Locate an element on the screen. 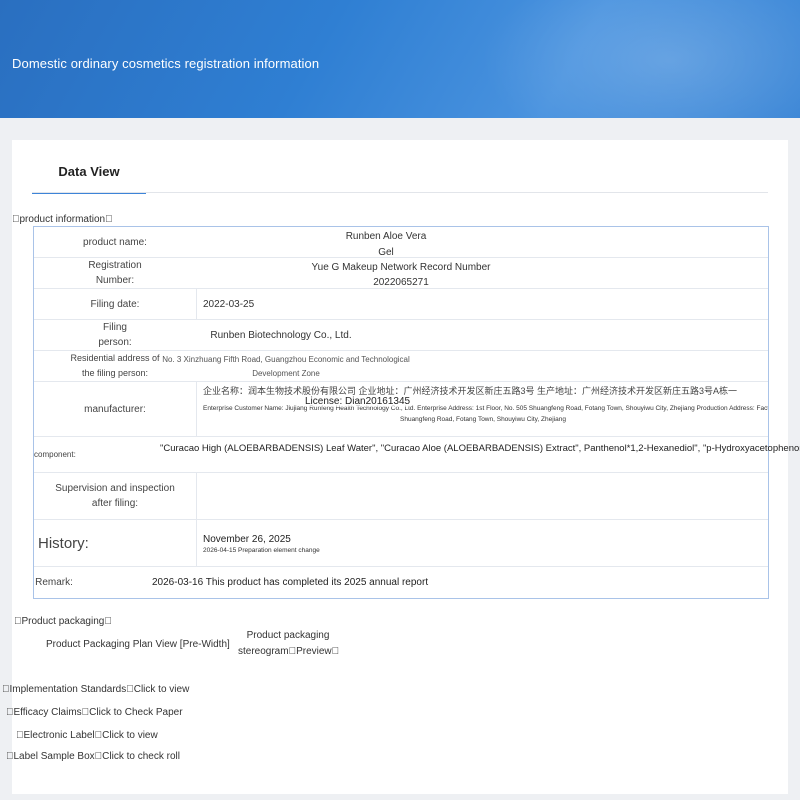 The height and width of the screenshot is (800, 800). row-value: 2022-03-25 is located at coordinates (482, 304).